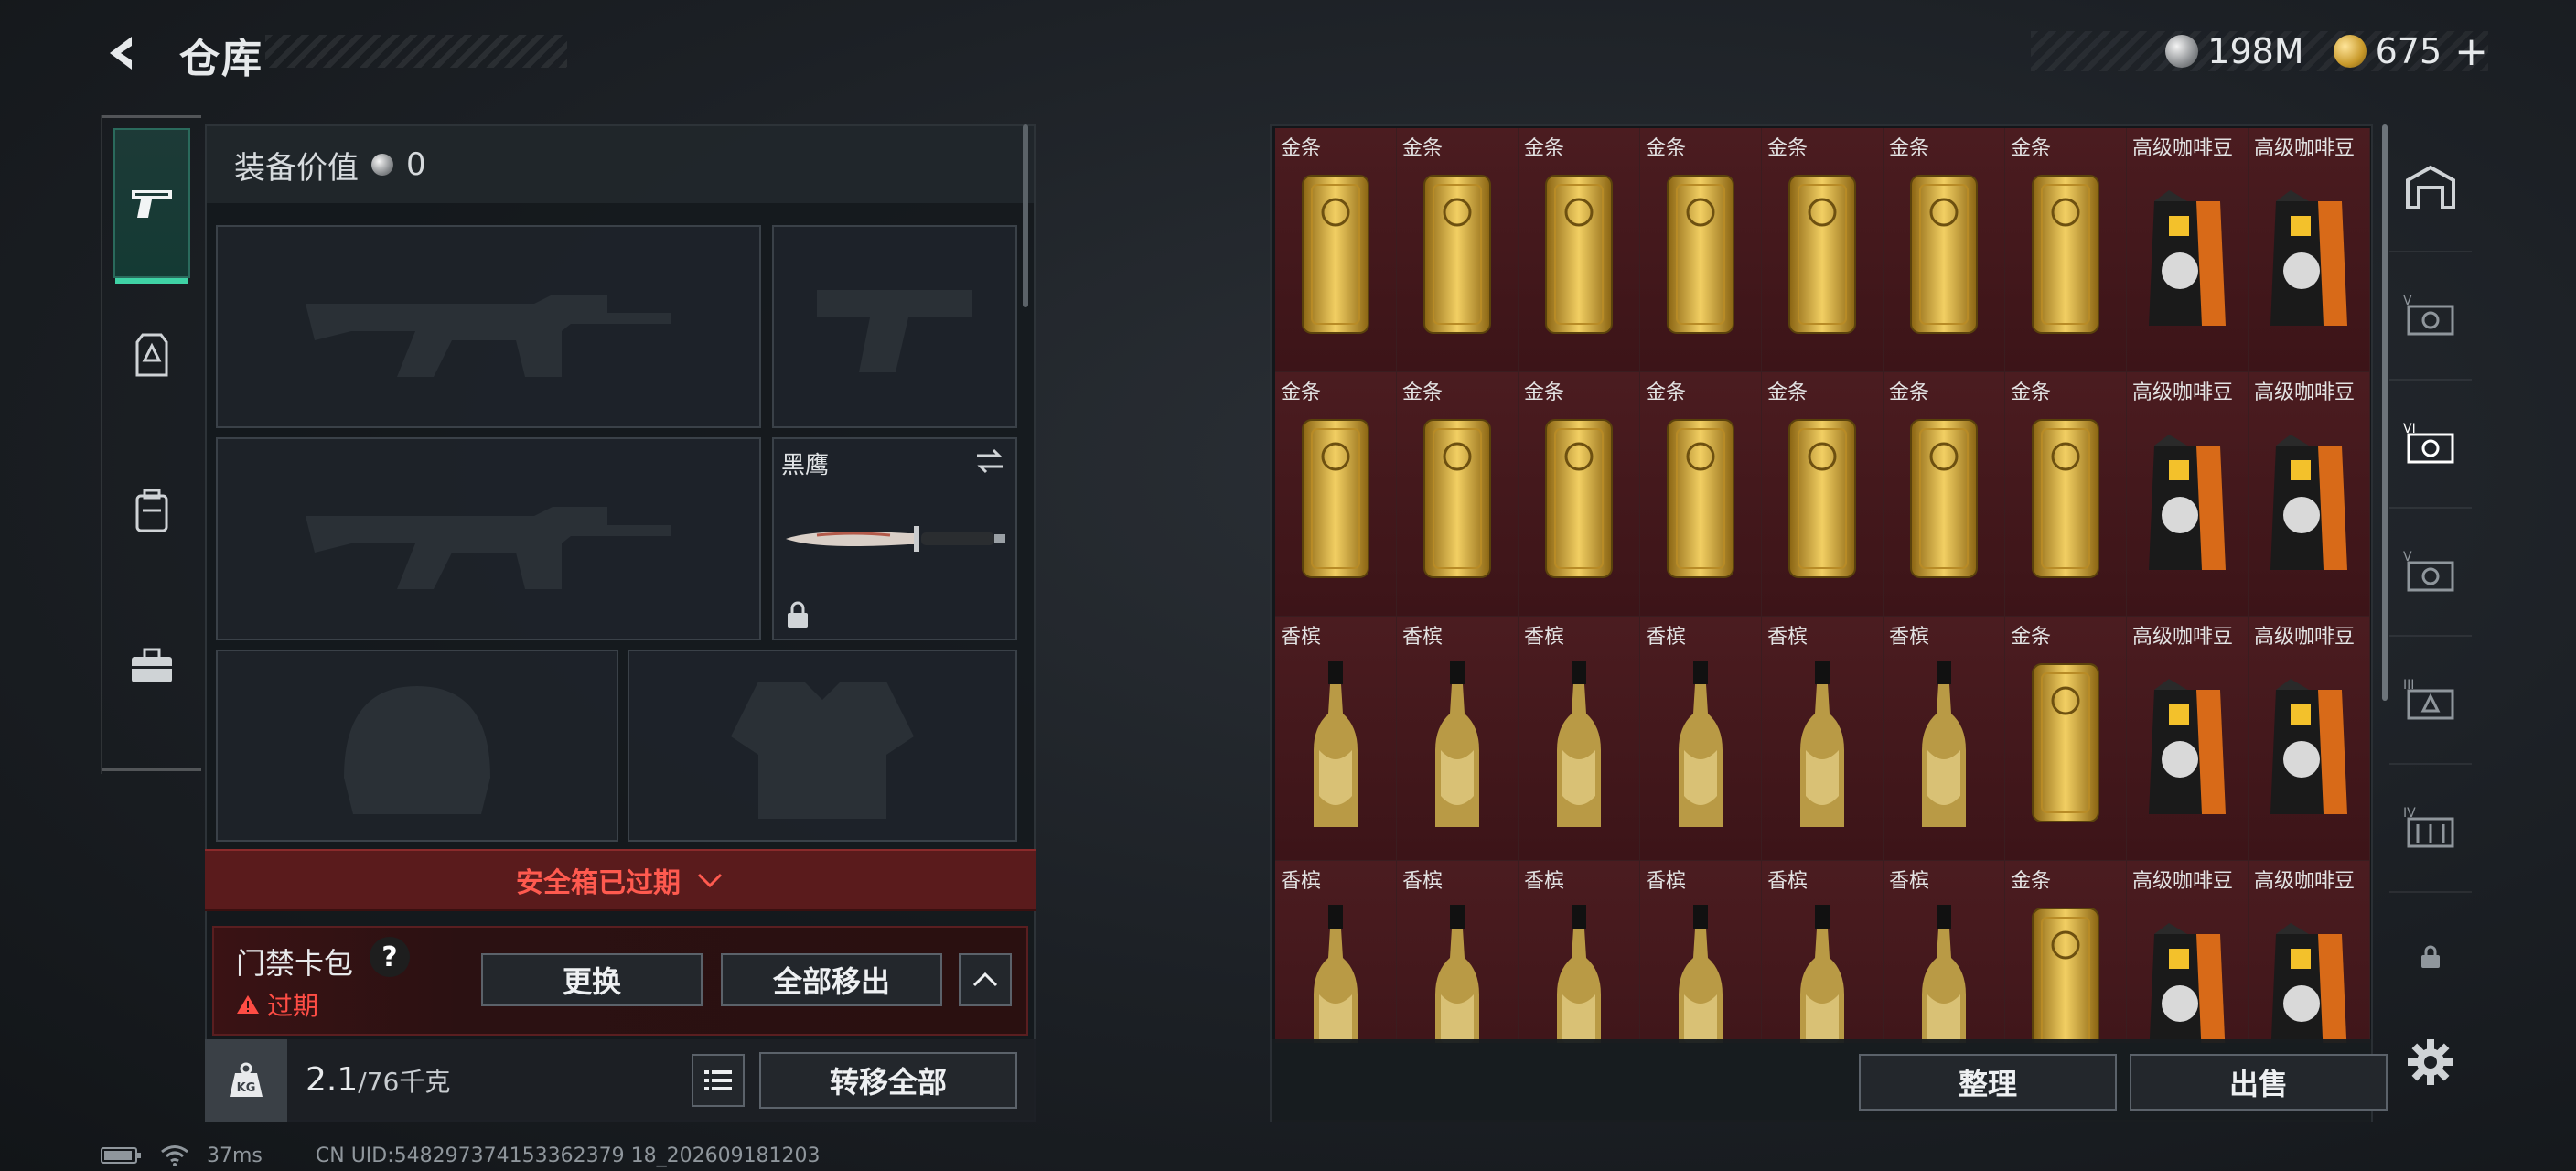 The width and height of the screenshot is (2576, 1171). I want to click on gear-icon, so click(2430, 1062).